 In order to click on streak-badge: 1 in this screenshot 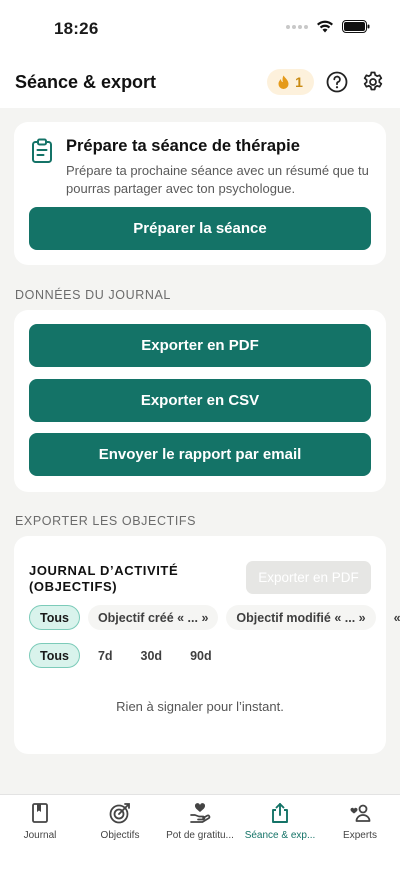, I will do `click(290, 82)`.